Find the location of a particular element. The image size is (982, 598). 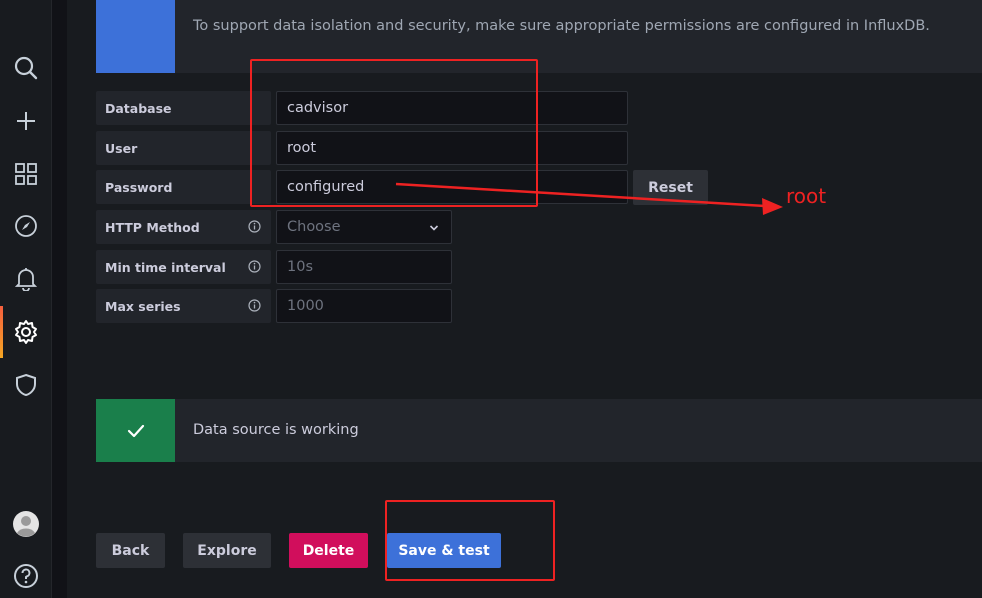

min-interval-input: 10s is located at coordinates (364, 267).